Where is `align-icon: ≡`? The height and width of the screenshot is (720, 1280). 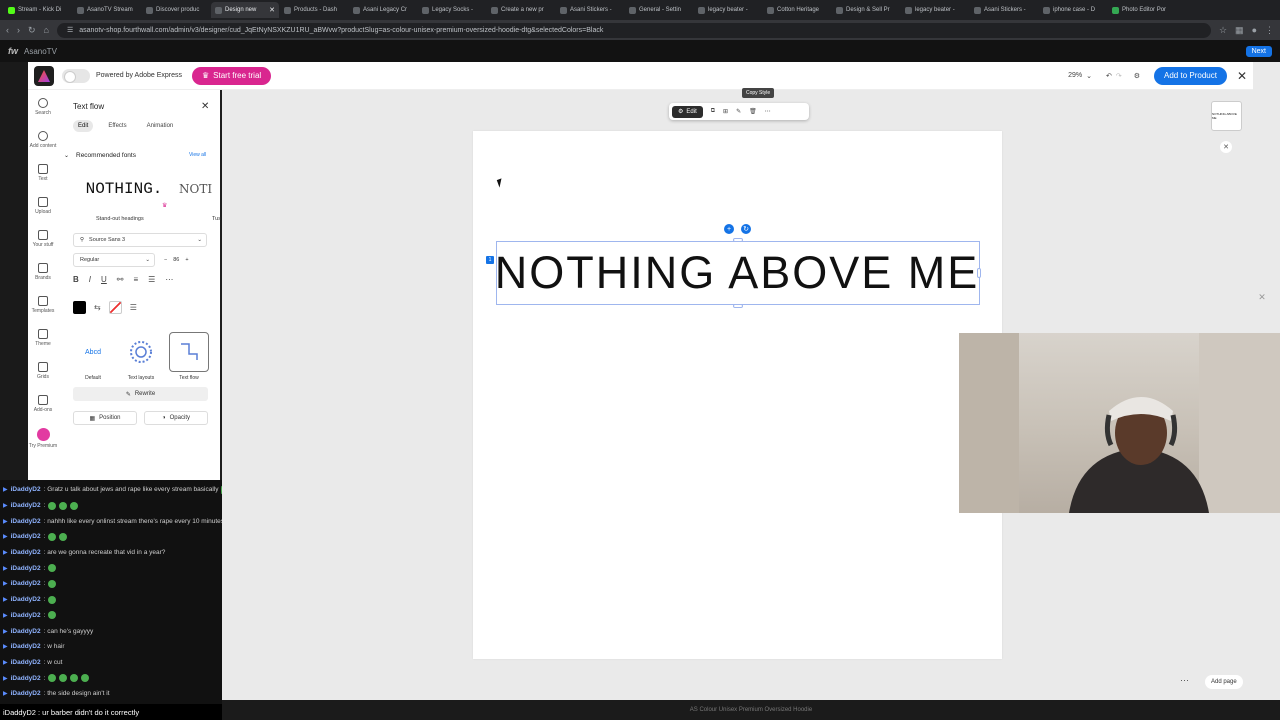
align-icon: ≡ is located at coordinates (136, 279).